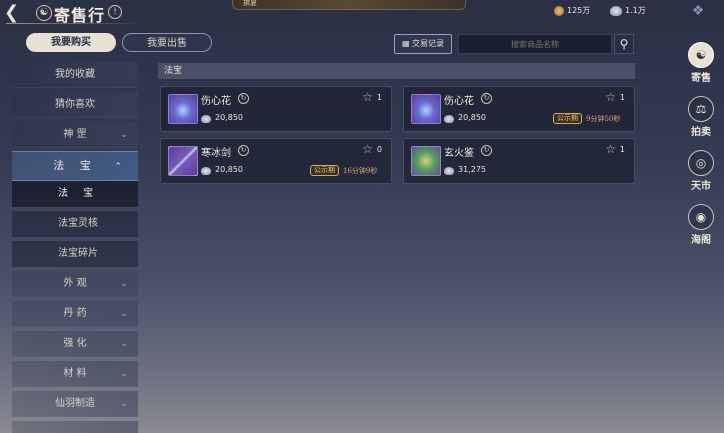 The height and width of the screenshot is (433, 724). I want to click on sidebar-sub-fabao-core: 法宝灵核, so click(75, 224).